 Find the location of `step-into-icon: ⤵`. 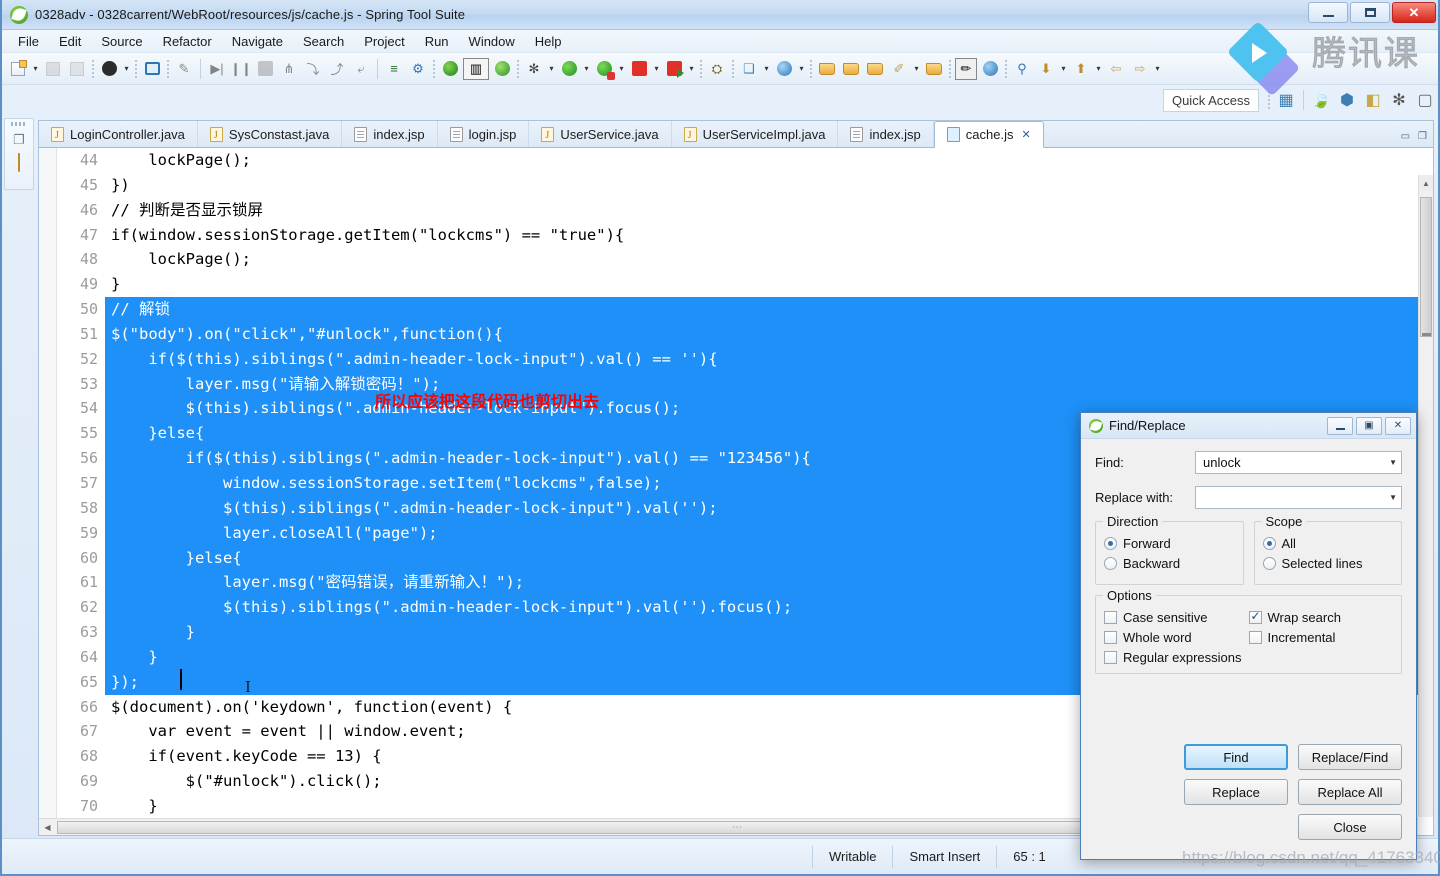

step-into-icon: ⤵ is located at coordinates (313, 69).